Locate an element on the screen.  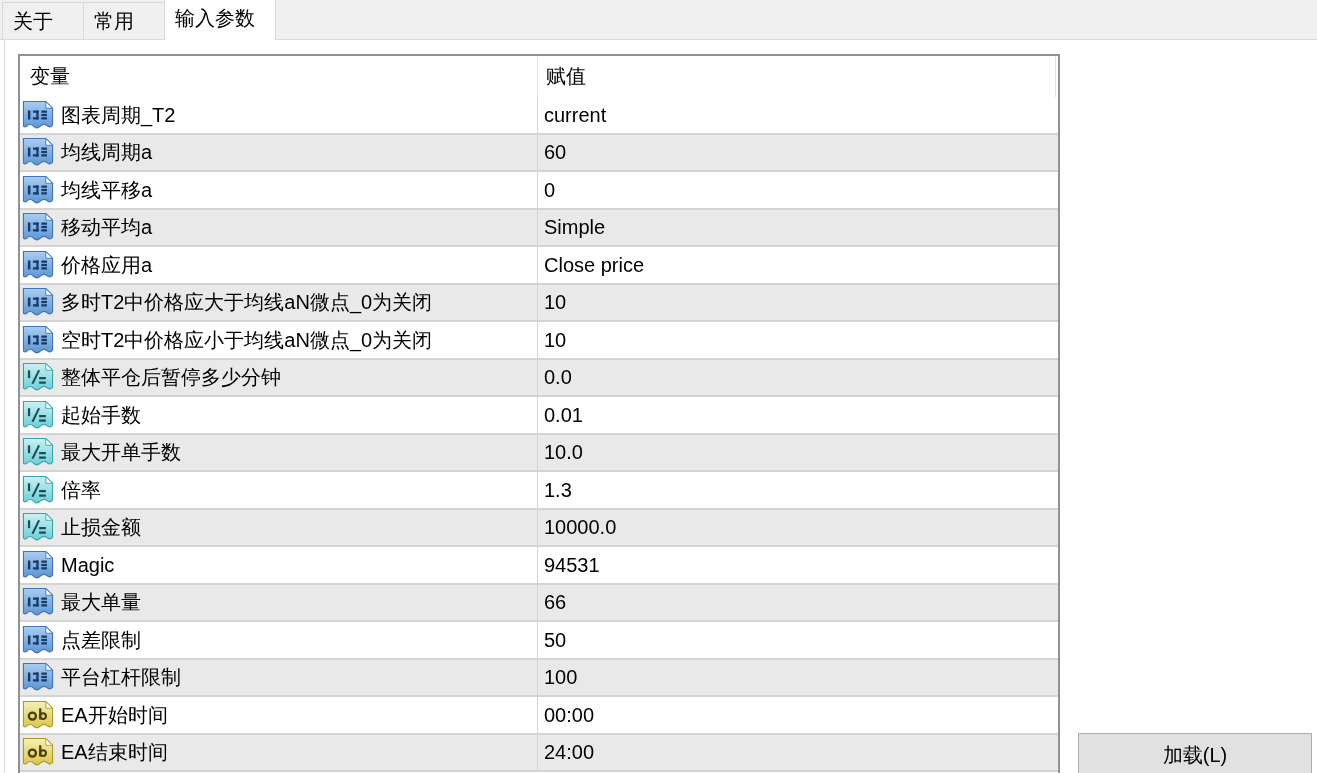
parameter-value: current is located at coordinates (575, 114).